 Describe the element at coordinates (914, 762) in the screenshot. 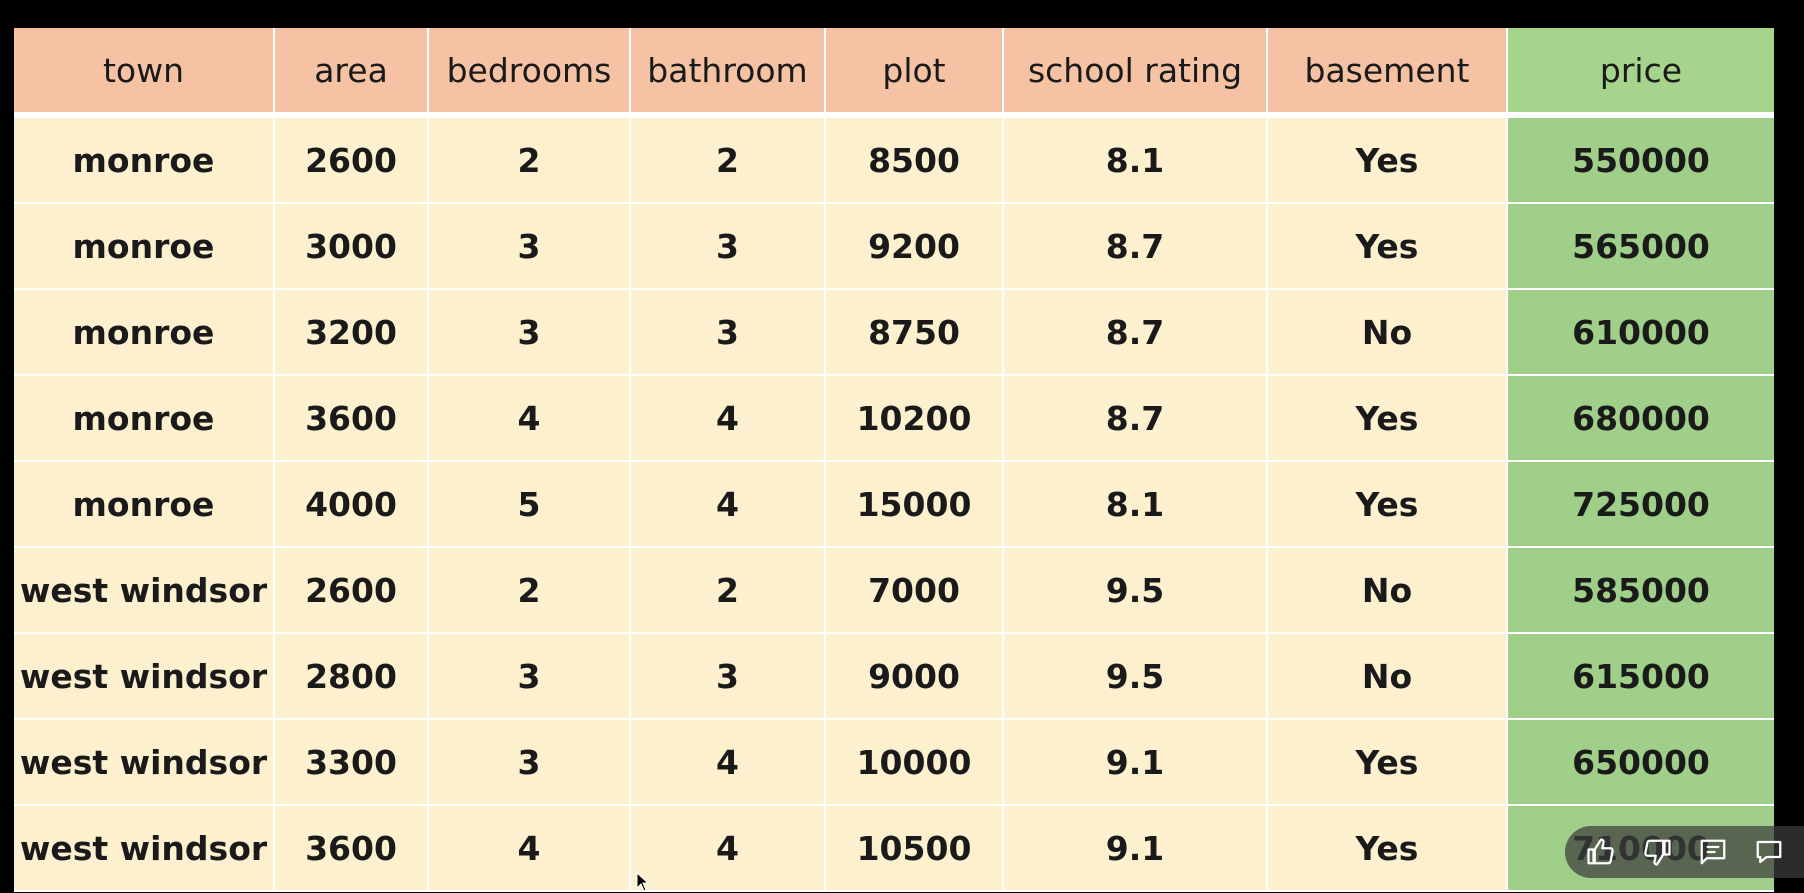

I see `cell-plot: 10000` at that location.